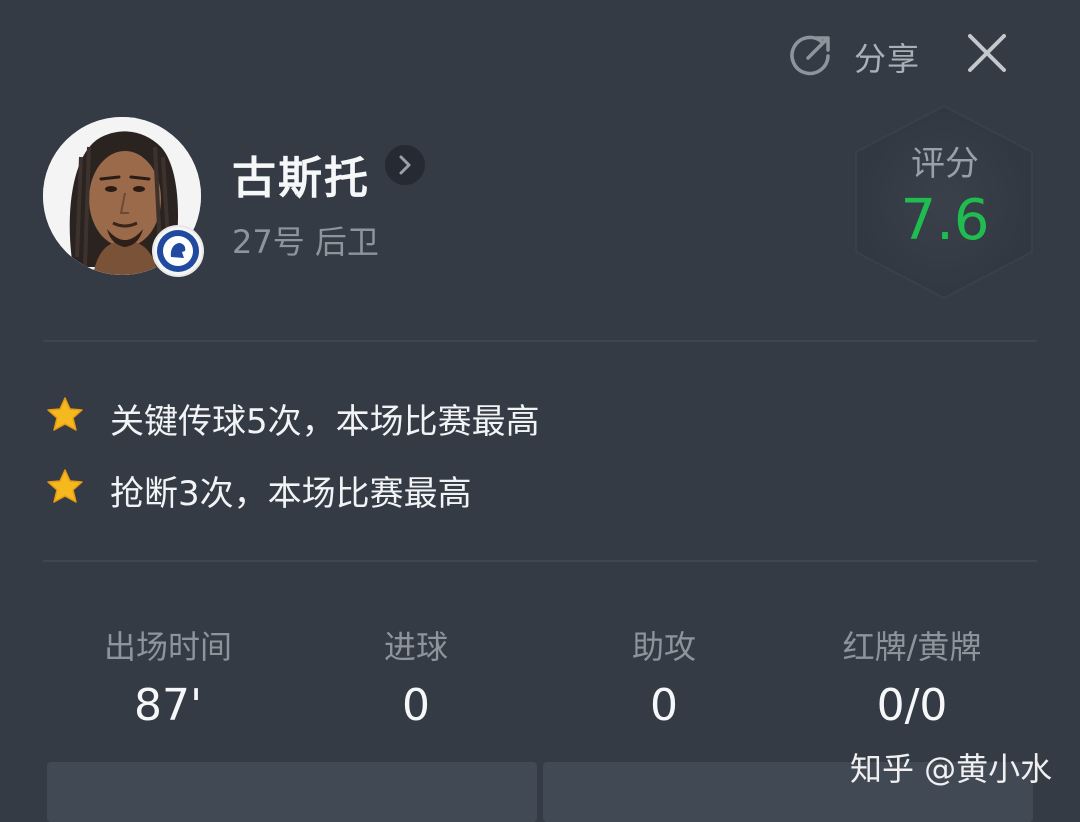  Describe the element at coordinates (292, 792) in the screenshot. I see `detail-panel` at that location.